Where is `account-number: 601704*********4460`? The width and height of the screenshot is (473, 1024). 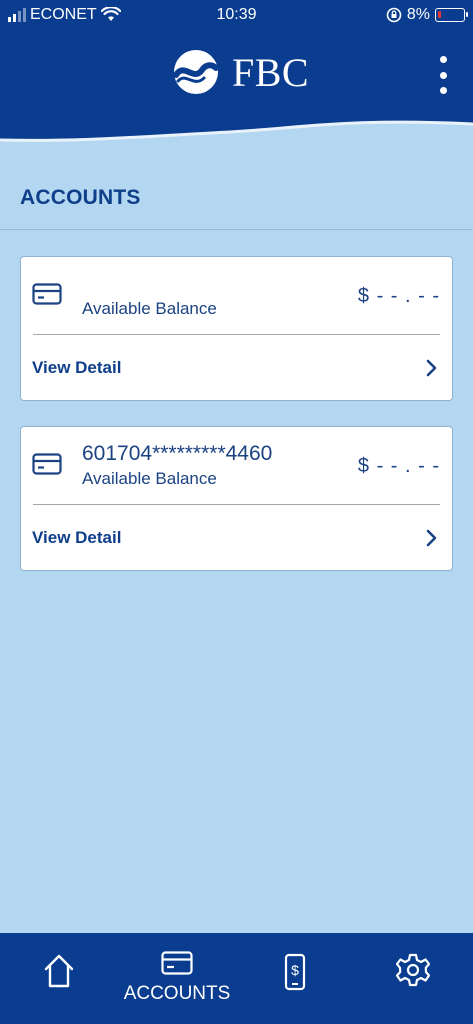 account-number: 601704*********4460 is located at coordinates (177, 453).